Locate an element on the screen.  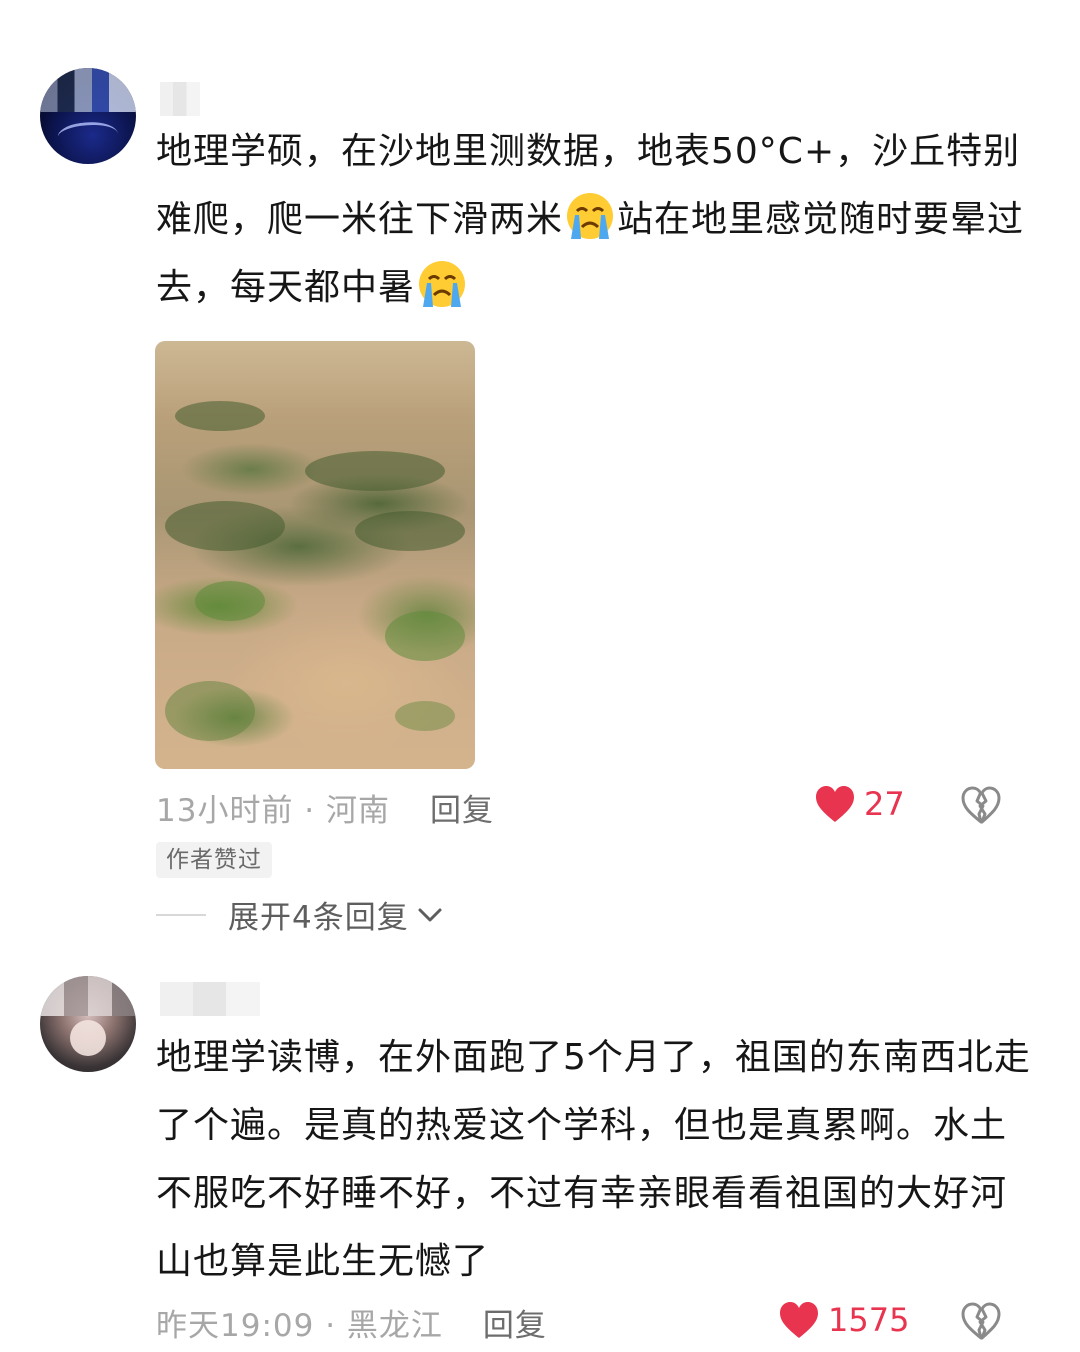
comment-photo is located at coordinates (315, 555).